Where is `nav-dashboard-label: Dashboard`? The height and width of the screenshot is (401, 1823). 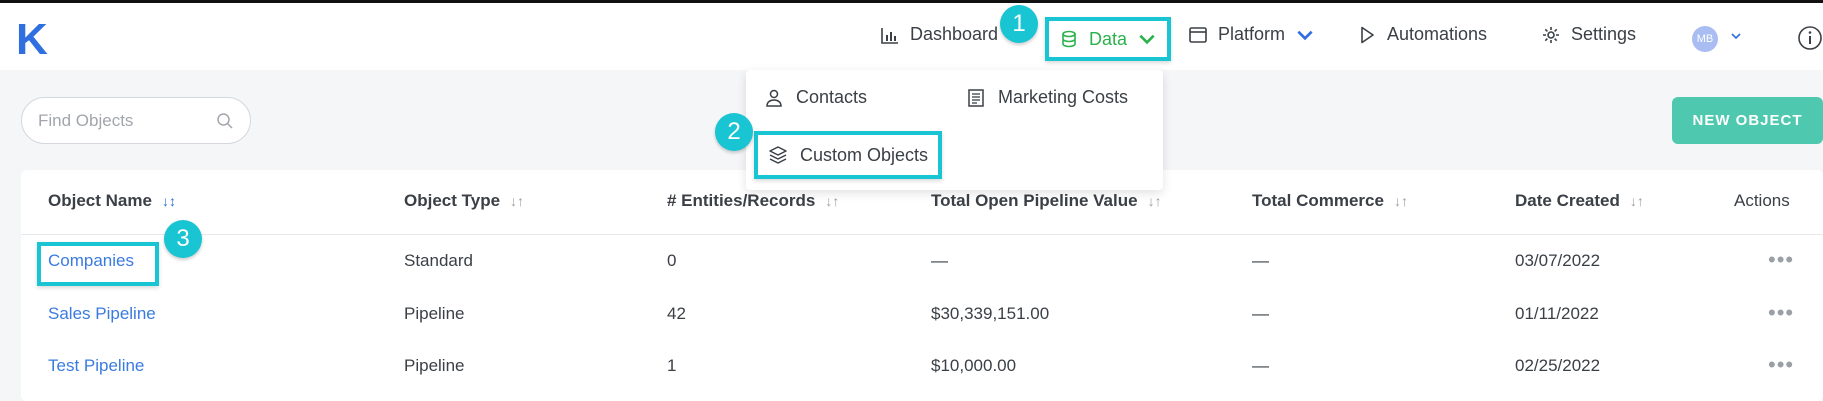
nav-dashboard-label: Dashboard is located at coordinates (954, 34).